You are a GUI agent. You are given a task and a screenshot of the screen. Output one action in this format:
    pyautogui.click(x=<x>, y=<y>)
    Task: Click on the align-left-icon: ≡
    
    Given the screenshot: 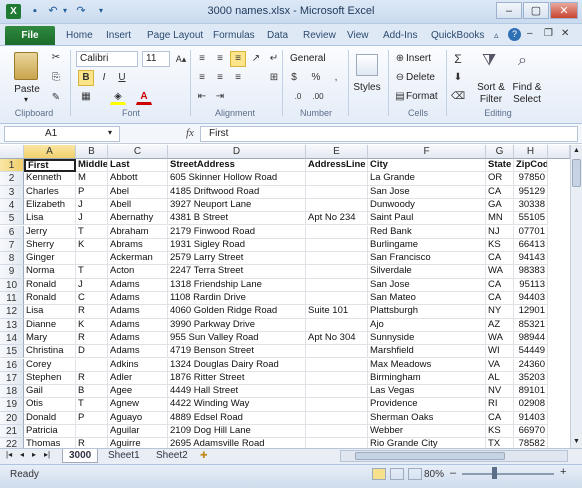 What is the action you would take?
    pyautogui.click(x=202, y=78)
    